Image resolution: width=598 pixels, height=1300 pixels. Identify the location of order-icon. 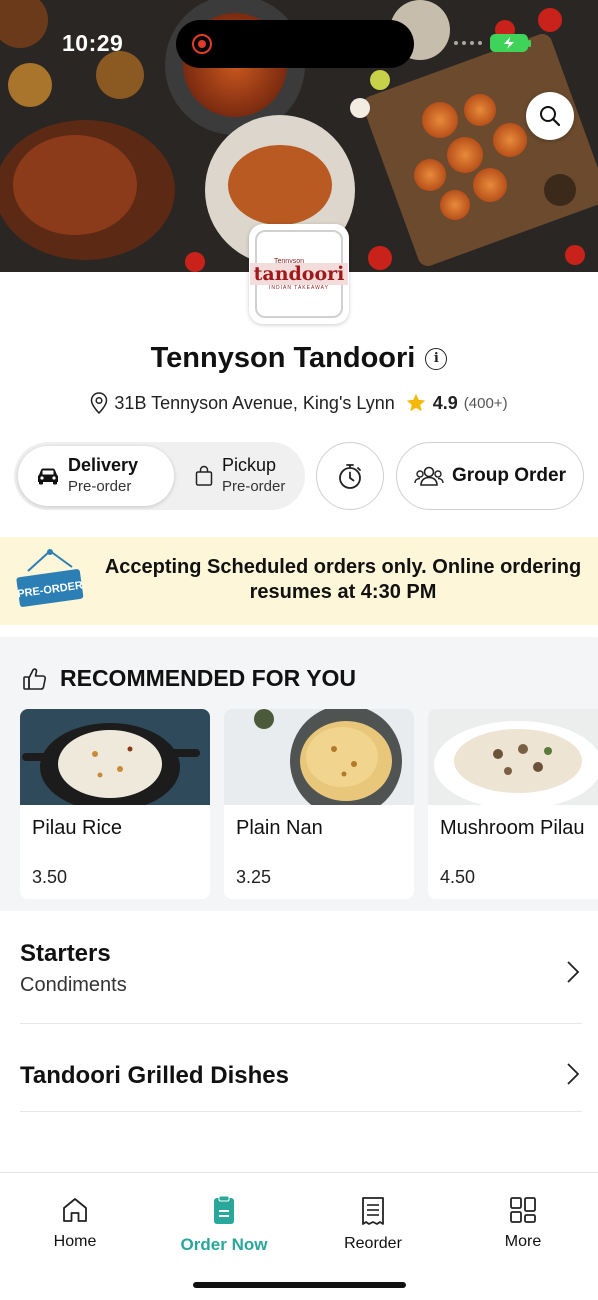
(224, 1209).